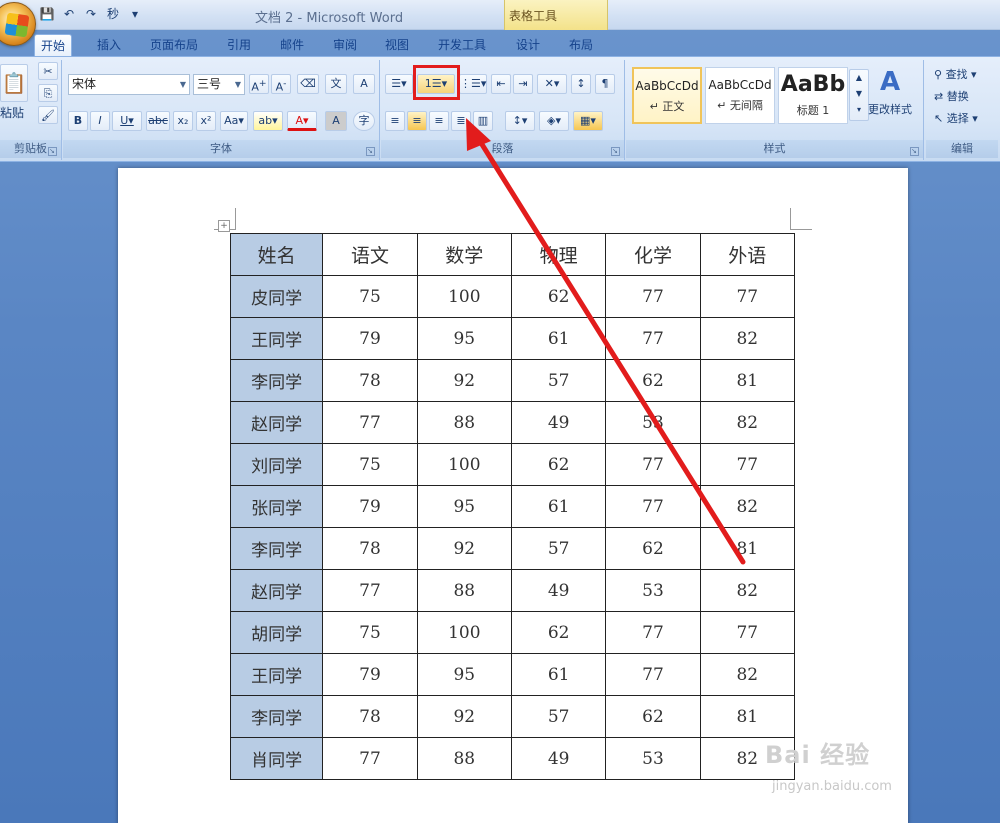  What do you see at coordinates (890, 109) in the screenshot?
I see `change-styles-label: 更改样式` at bounding box center [890, 109].